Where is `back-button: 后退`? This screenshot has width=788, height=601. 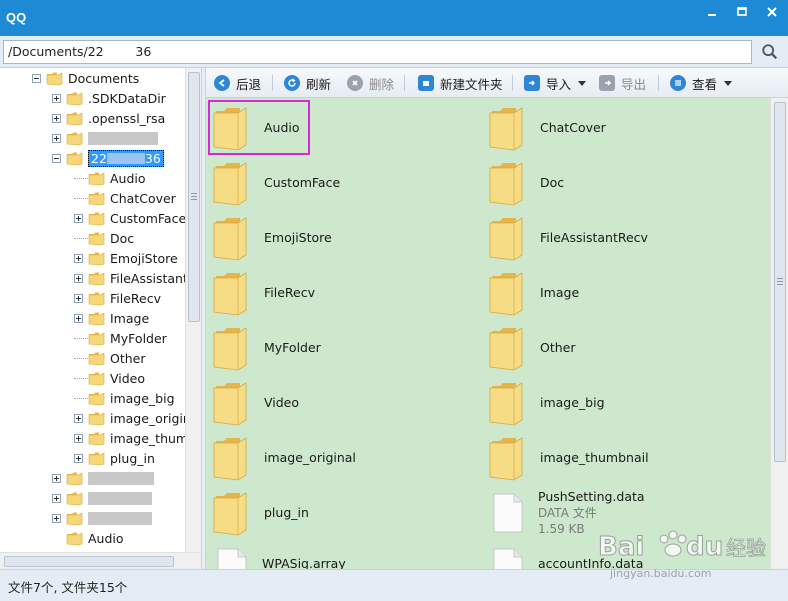 back-button: 后退 is located at coordinates (237, 83).